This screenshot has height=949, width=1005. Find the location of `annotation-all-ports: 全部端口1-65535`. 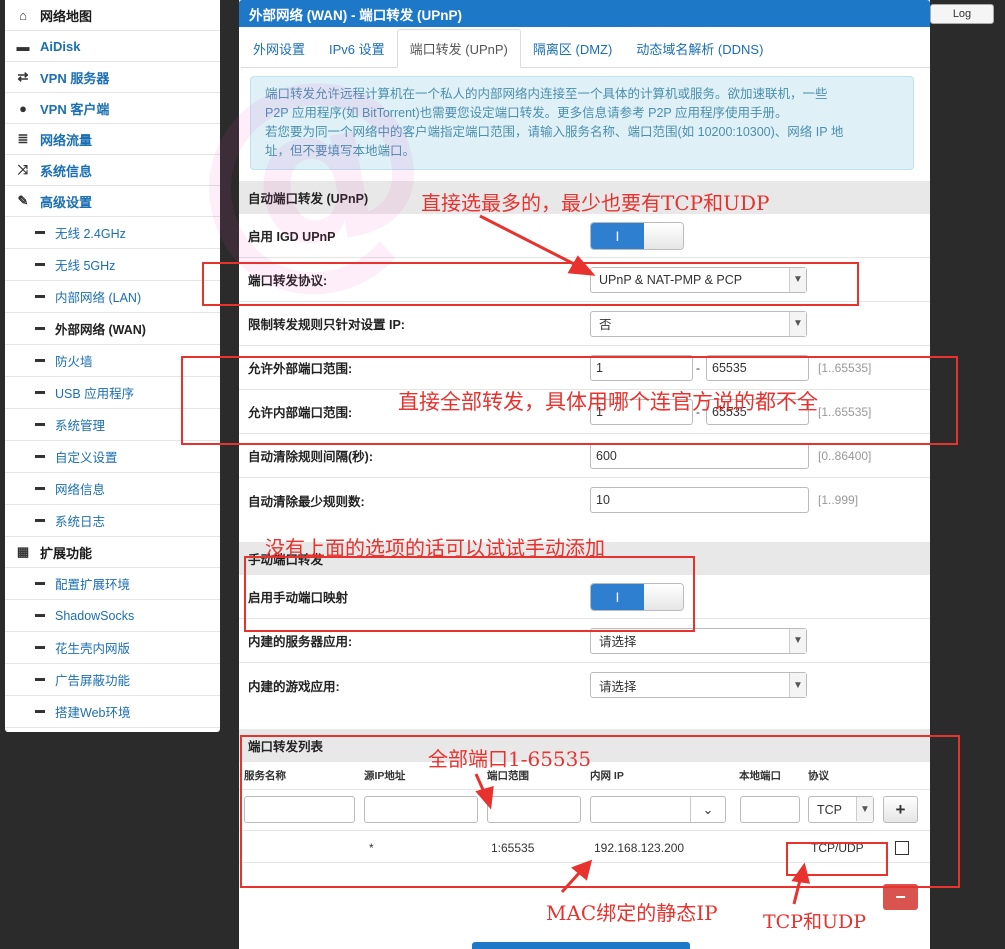

annotation-all-ports: 全部端口1-65535 is located at coordinates (510, 759).